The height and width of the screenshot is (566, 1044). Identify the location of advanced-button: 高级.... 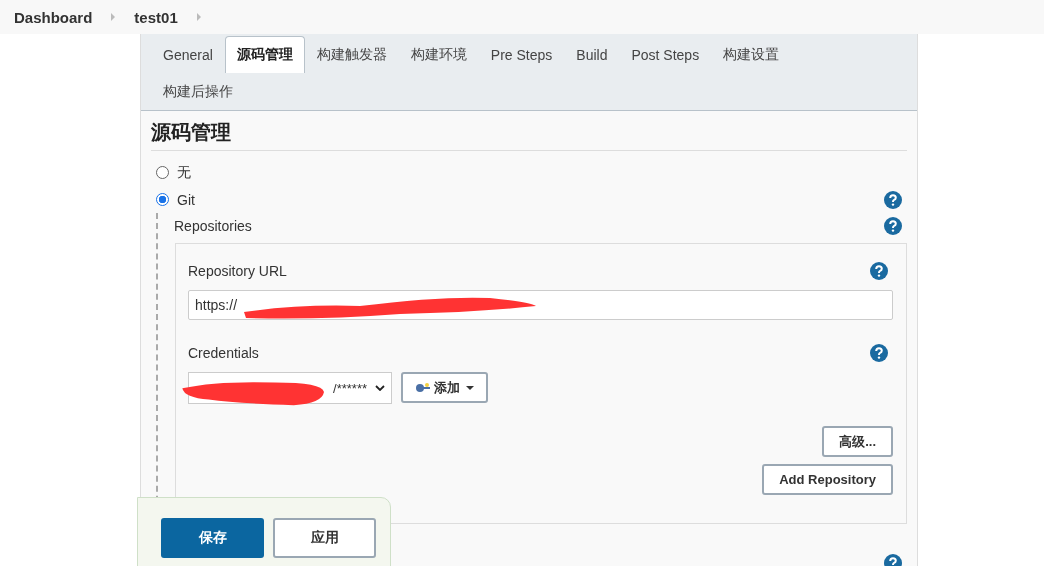
(857, 441).